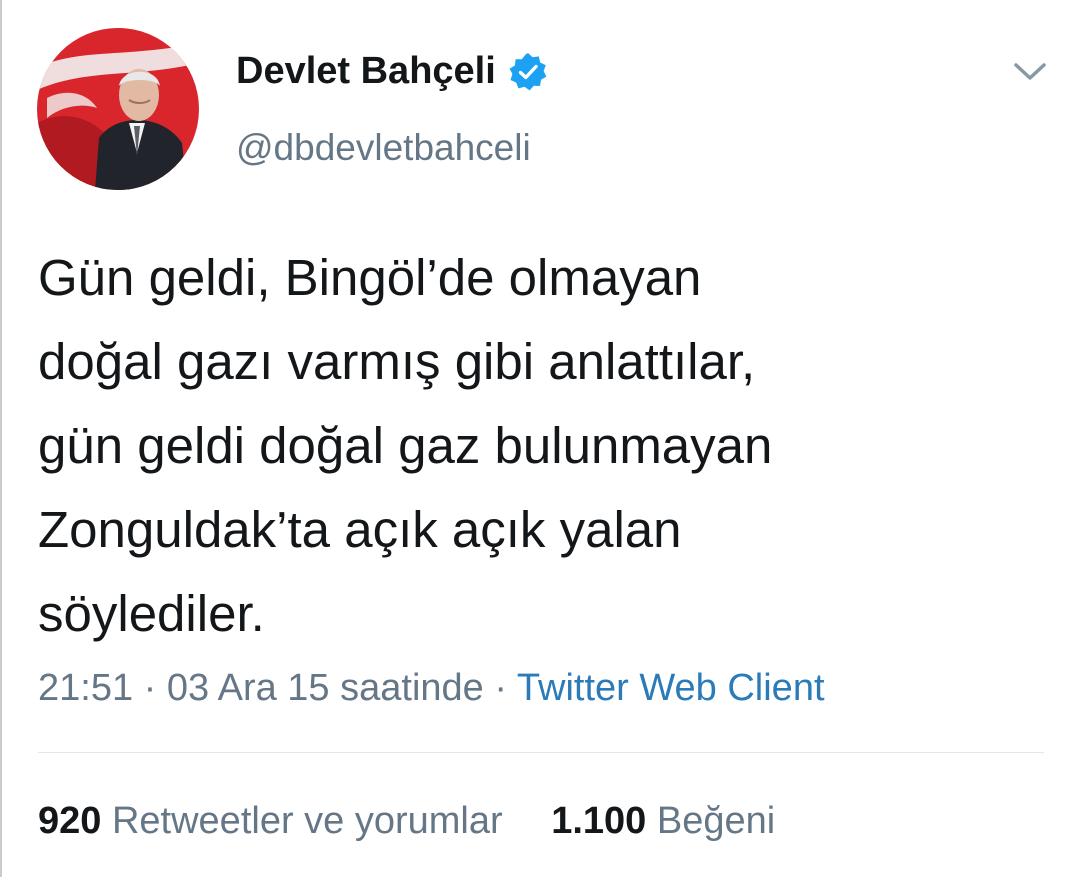  What do you see at coordinates (366, 71) in the screenshot?
I see `author-display-name: Devlet Bahçeli` at bounding box center [366, 71].